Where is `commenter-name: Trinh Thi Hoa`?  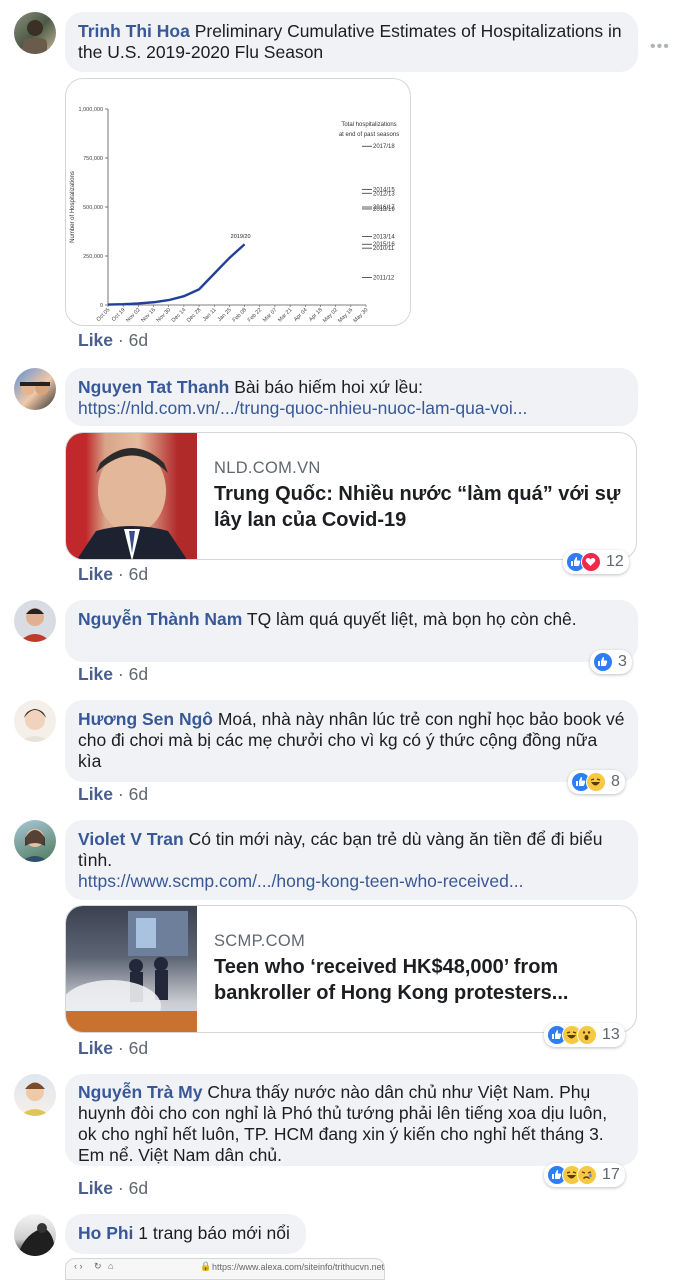
commenter-name: Trinh Thi Hoa is located at coordinates (134, 31).